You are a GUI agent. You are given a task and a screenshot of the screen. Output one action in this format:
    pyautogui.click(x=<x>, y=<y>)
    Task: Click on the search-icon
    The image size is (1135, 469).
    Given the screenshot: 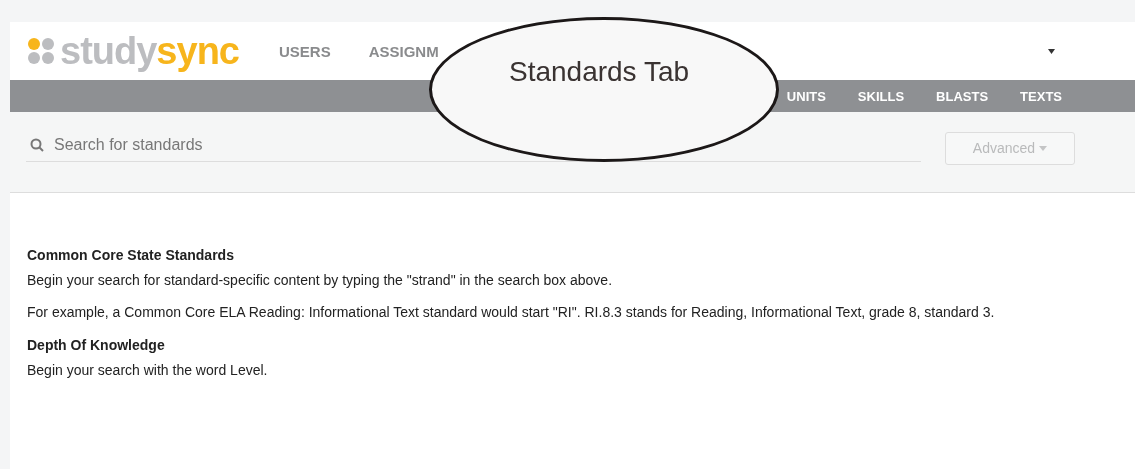 What is the action you would take?
    pyautogui.click(x=37, y=144)
    